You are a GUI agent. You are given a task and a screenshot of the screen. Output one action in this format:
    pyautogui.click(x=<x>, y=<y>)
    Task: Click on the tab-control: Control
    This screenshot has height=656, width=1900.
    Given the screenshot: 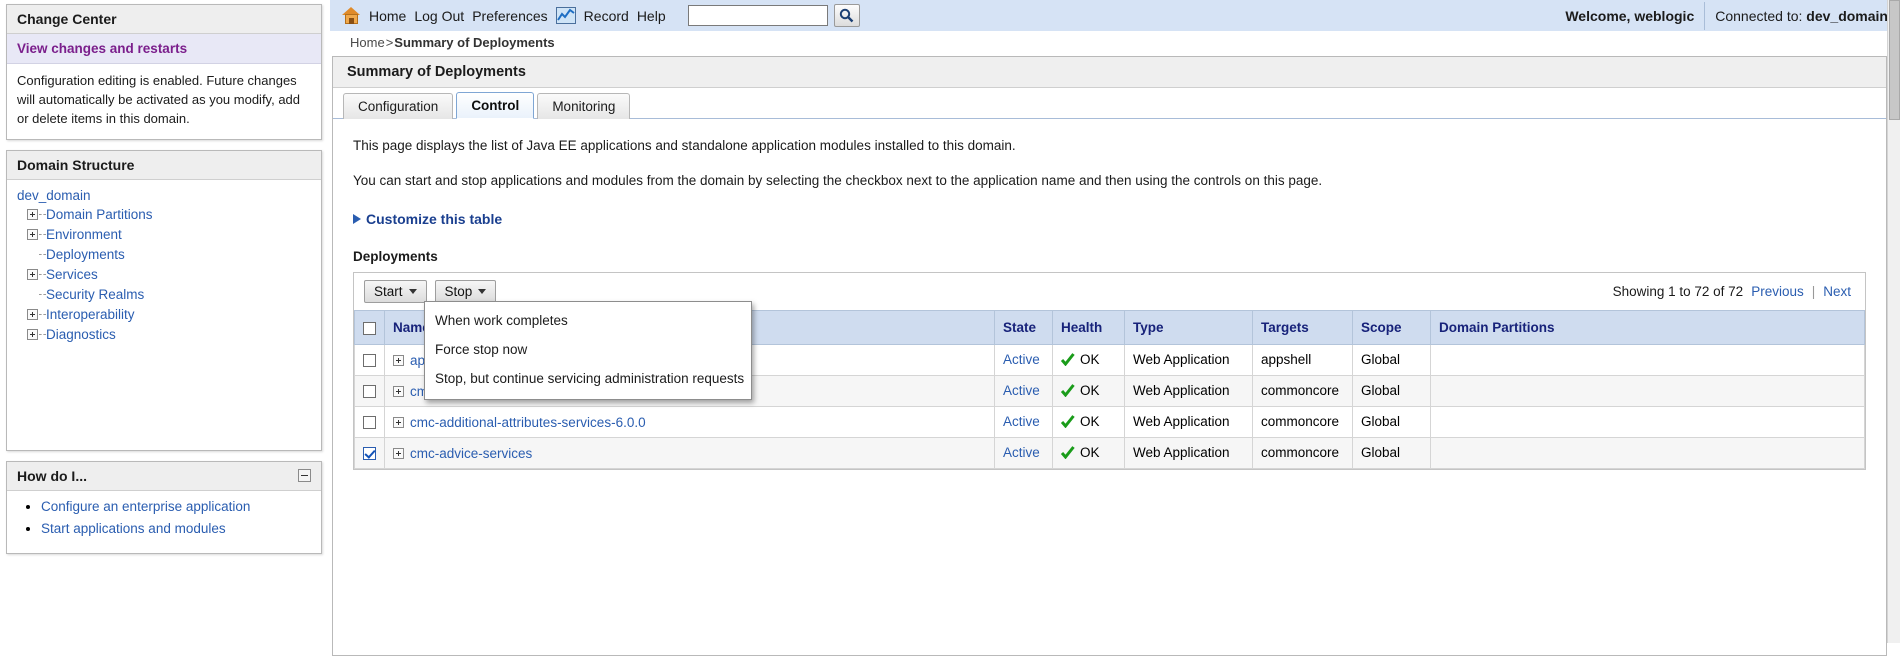 What is the action you would take?
    pyautogui.click(x=495, y=105)
    